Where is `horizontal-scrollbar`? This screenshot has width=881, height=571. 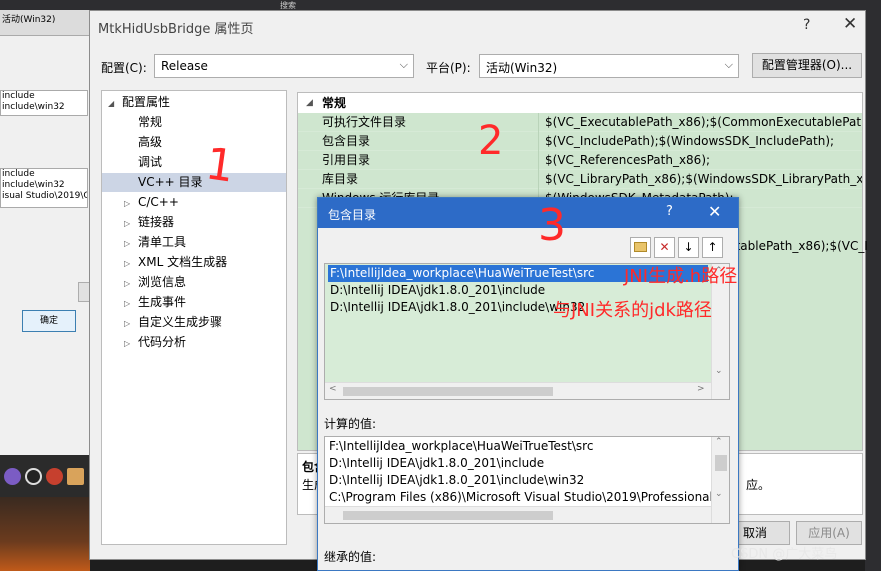 horizontal-scrollbar is located at coordinates (518, 514).